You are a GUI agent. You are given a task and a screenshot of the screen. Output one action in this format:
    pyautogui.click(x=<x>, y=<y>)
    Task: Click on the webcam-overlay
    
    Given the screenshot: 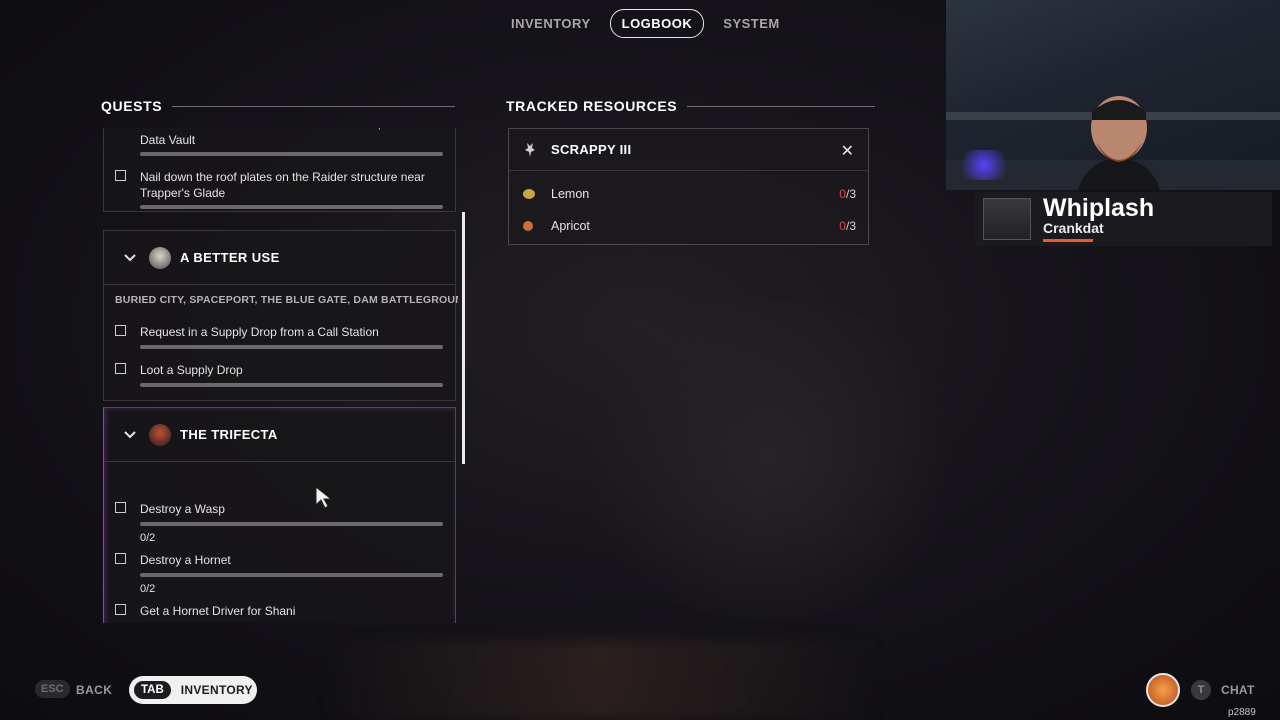 What is the action you would take?
    pyautogui.click(x=1113, y=95)
    